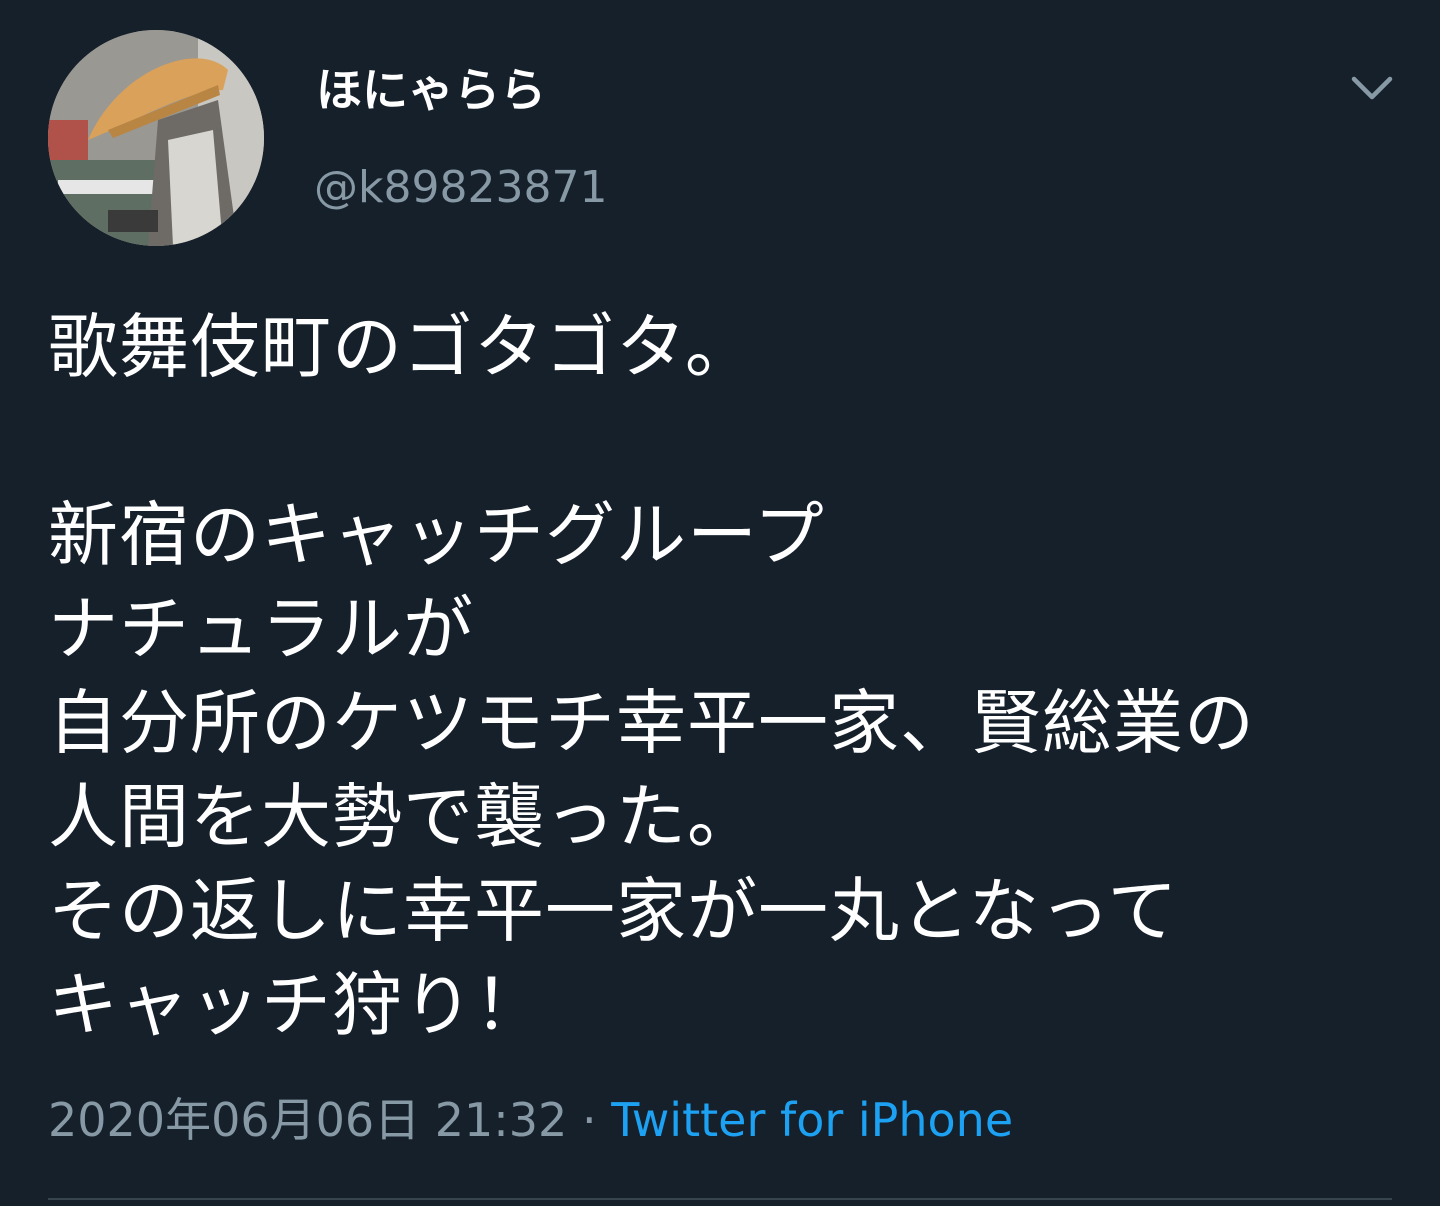 Image resolution: width=1440 pixels, height=1206 pixels. Describe the element at coordinates (431, 90) in the screenshot. I see `display-name: ほにゃらら` at that location.